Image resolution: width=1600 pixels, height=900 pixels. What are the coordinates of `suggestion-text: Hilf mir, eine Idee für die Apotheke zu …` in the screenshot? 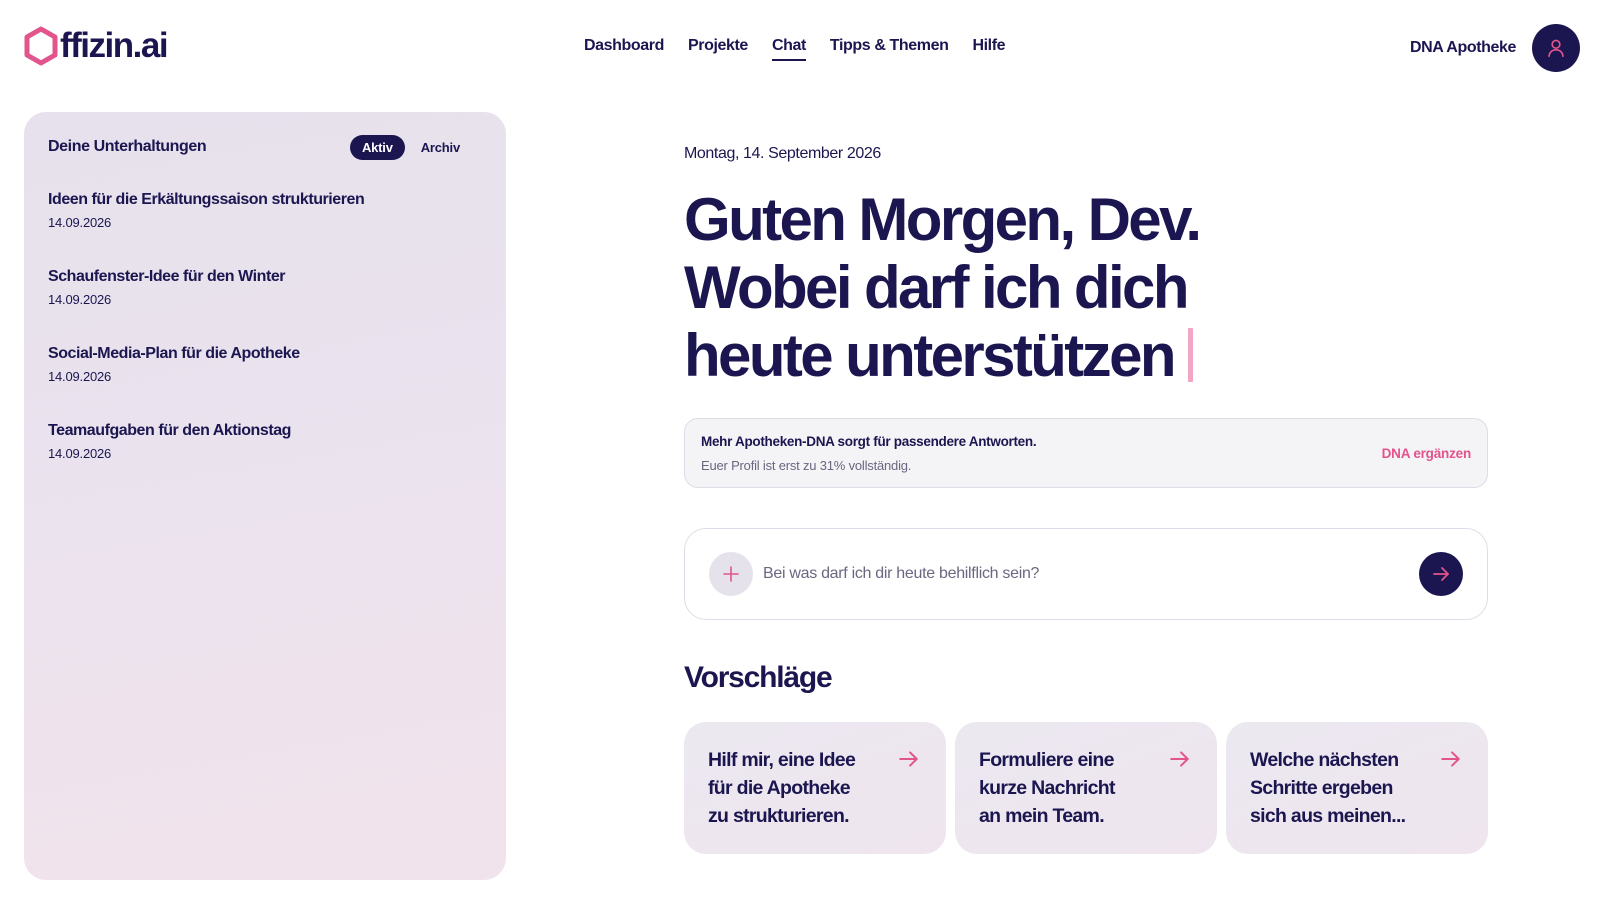 It's located at (793, 788).